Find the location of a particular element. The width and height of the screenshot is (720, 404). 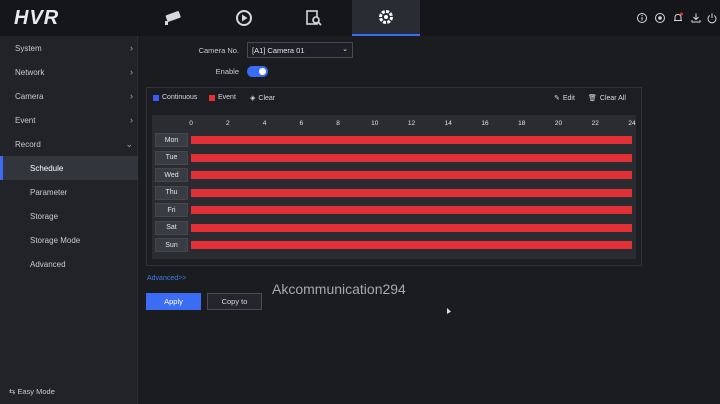

day-label: Wed is located at coordinates (171, 175).